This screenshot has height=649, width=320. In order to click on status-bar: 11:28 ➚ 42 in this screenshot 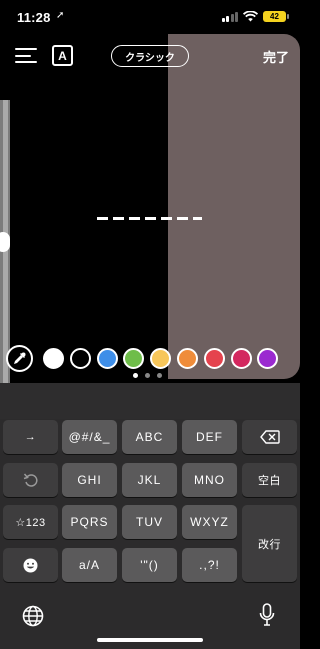, I will do `click(150, 17)`.